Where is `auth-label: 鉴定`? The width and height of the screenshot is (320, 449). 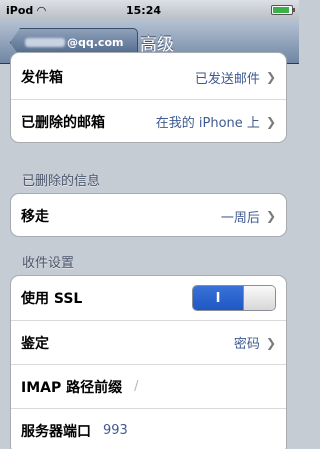 auth-label: 鉴定 is located at coordinates (35, 343).